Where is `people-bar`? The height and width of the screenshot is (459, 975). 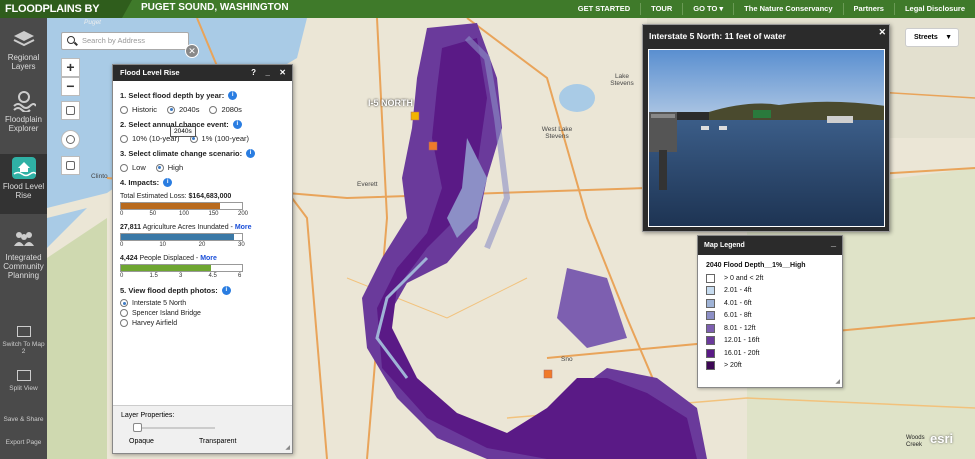 people-bar is located at coordinates (181, 268).